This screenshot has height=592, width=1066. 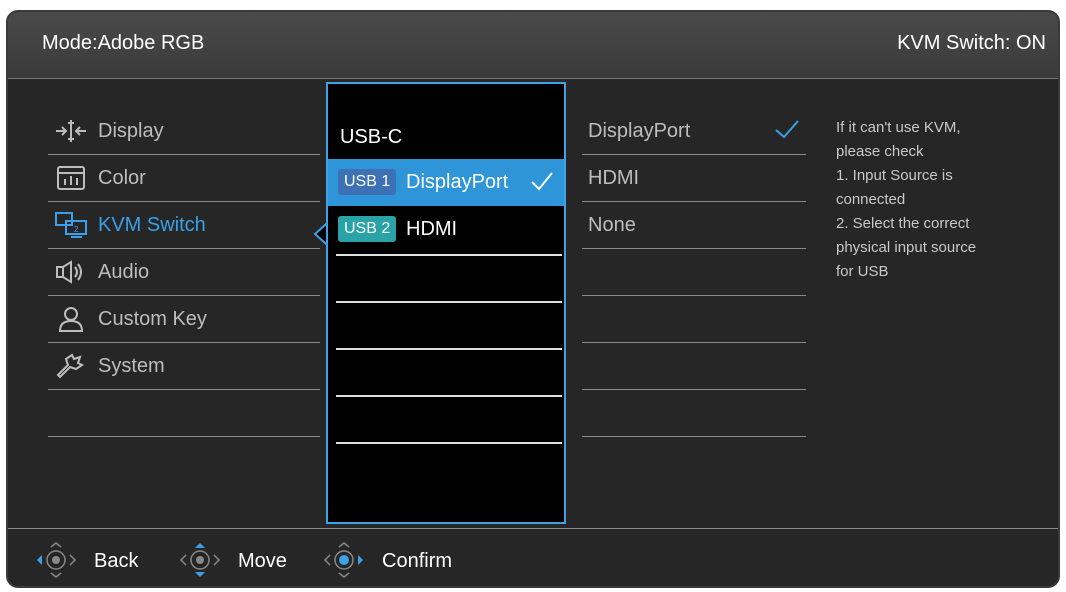 I want to click on menu-item-kvm-switch: 2 KVM Switch, so click(x=184, y=225).